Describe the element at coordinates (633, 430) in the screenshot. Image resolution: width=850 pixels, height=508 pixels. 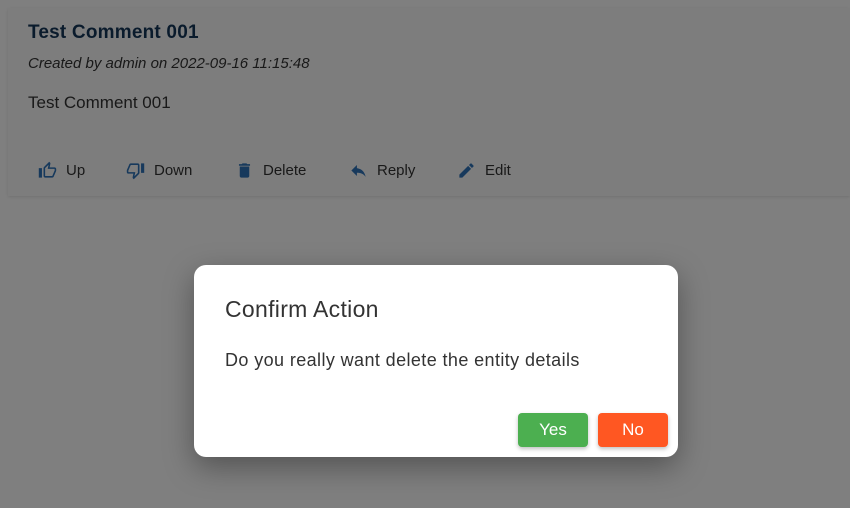
I see `no-button: No` at that location.